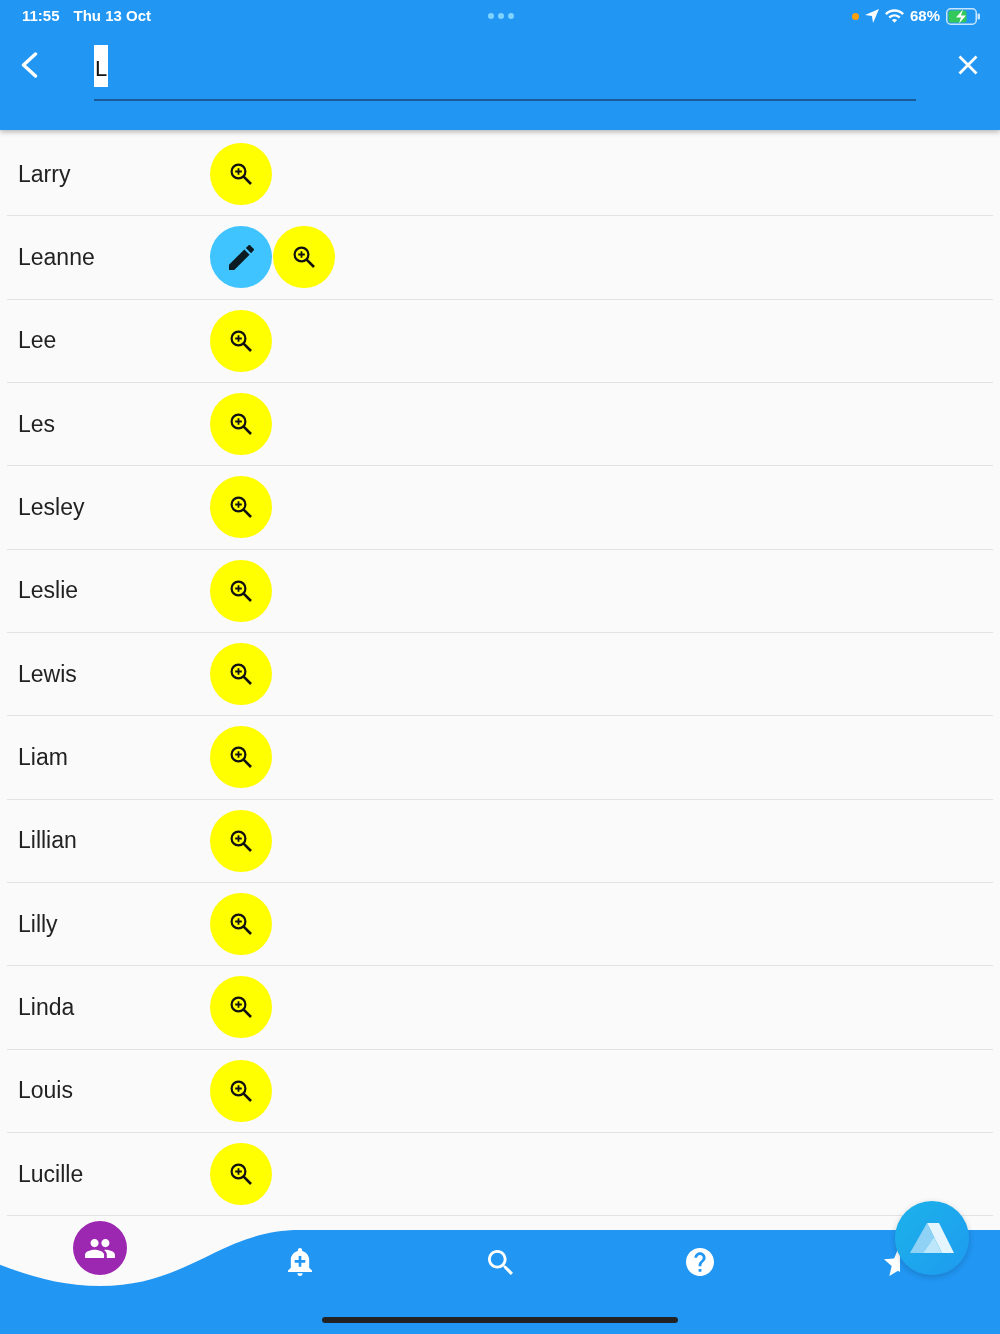 The height and width of the screenshot is (1334, 1000). What do you see at coordinates (501, 16) in the screenshot?
I see `more-dots-icon` at bounding box center [501, 16].